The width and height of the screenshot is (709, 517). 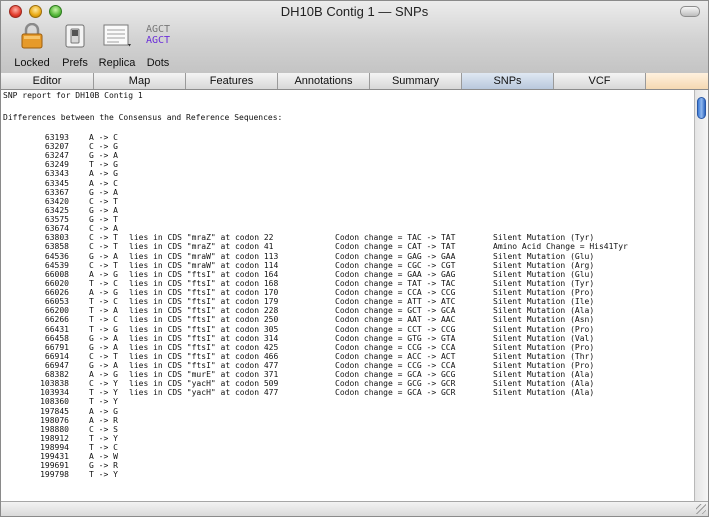 I want to click on dots-button: AGCT AGCT Dots, so click(x=158, y=46).